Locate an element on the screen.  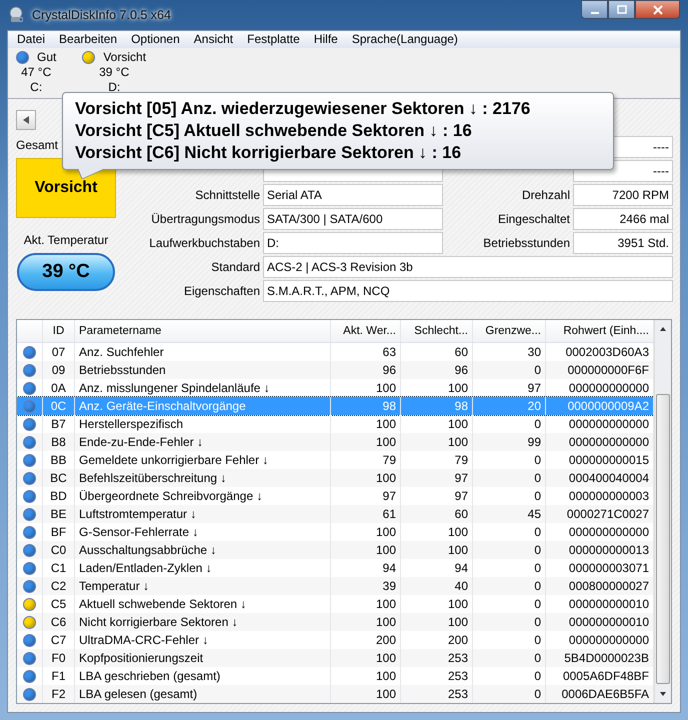
table-cell: Nicht korrigierbare Sektoren ↓ is located at coordinates (158, 622).